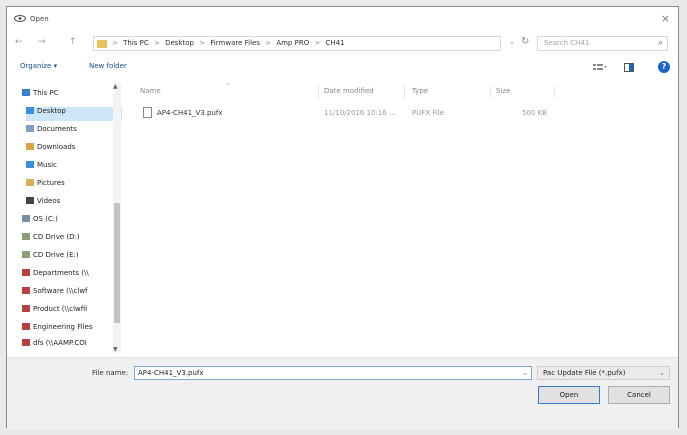 This screenshot has height=435, width=687. Describe the element at coordinates (660, 43) in the screenshot. I see `search-icon: ⌕` at that location.